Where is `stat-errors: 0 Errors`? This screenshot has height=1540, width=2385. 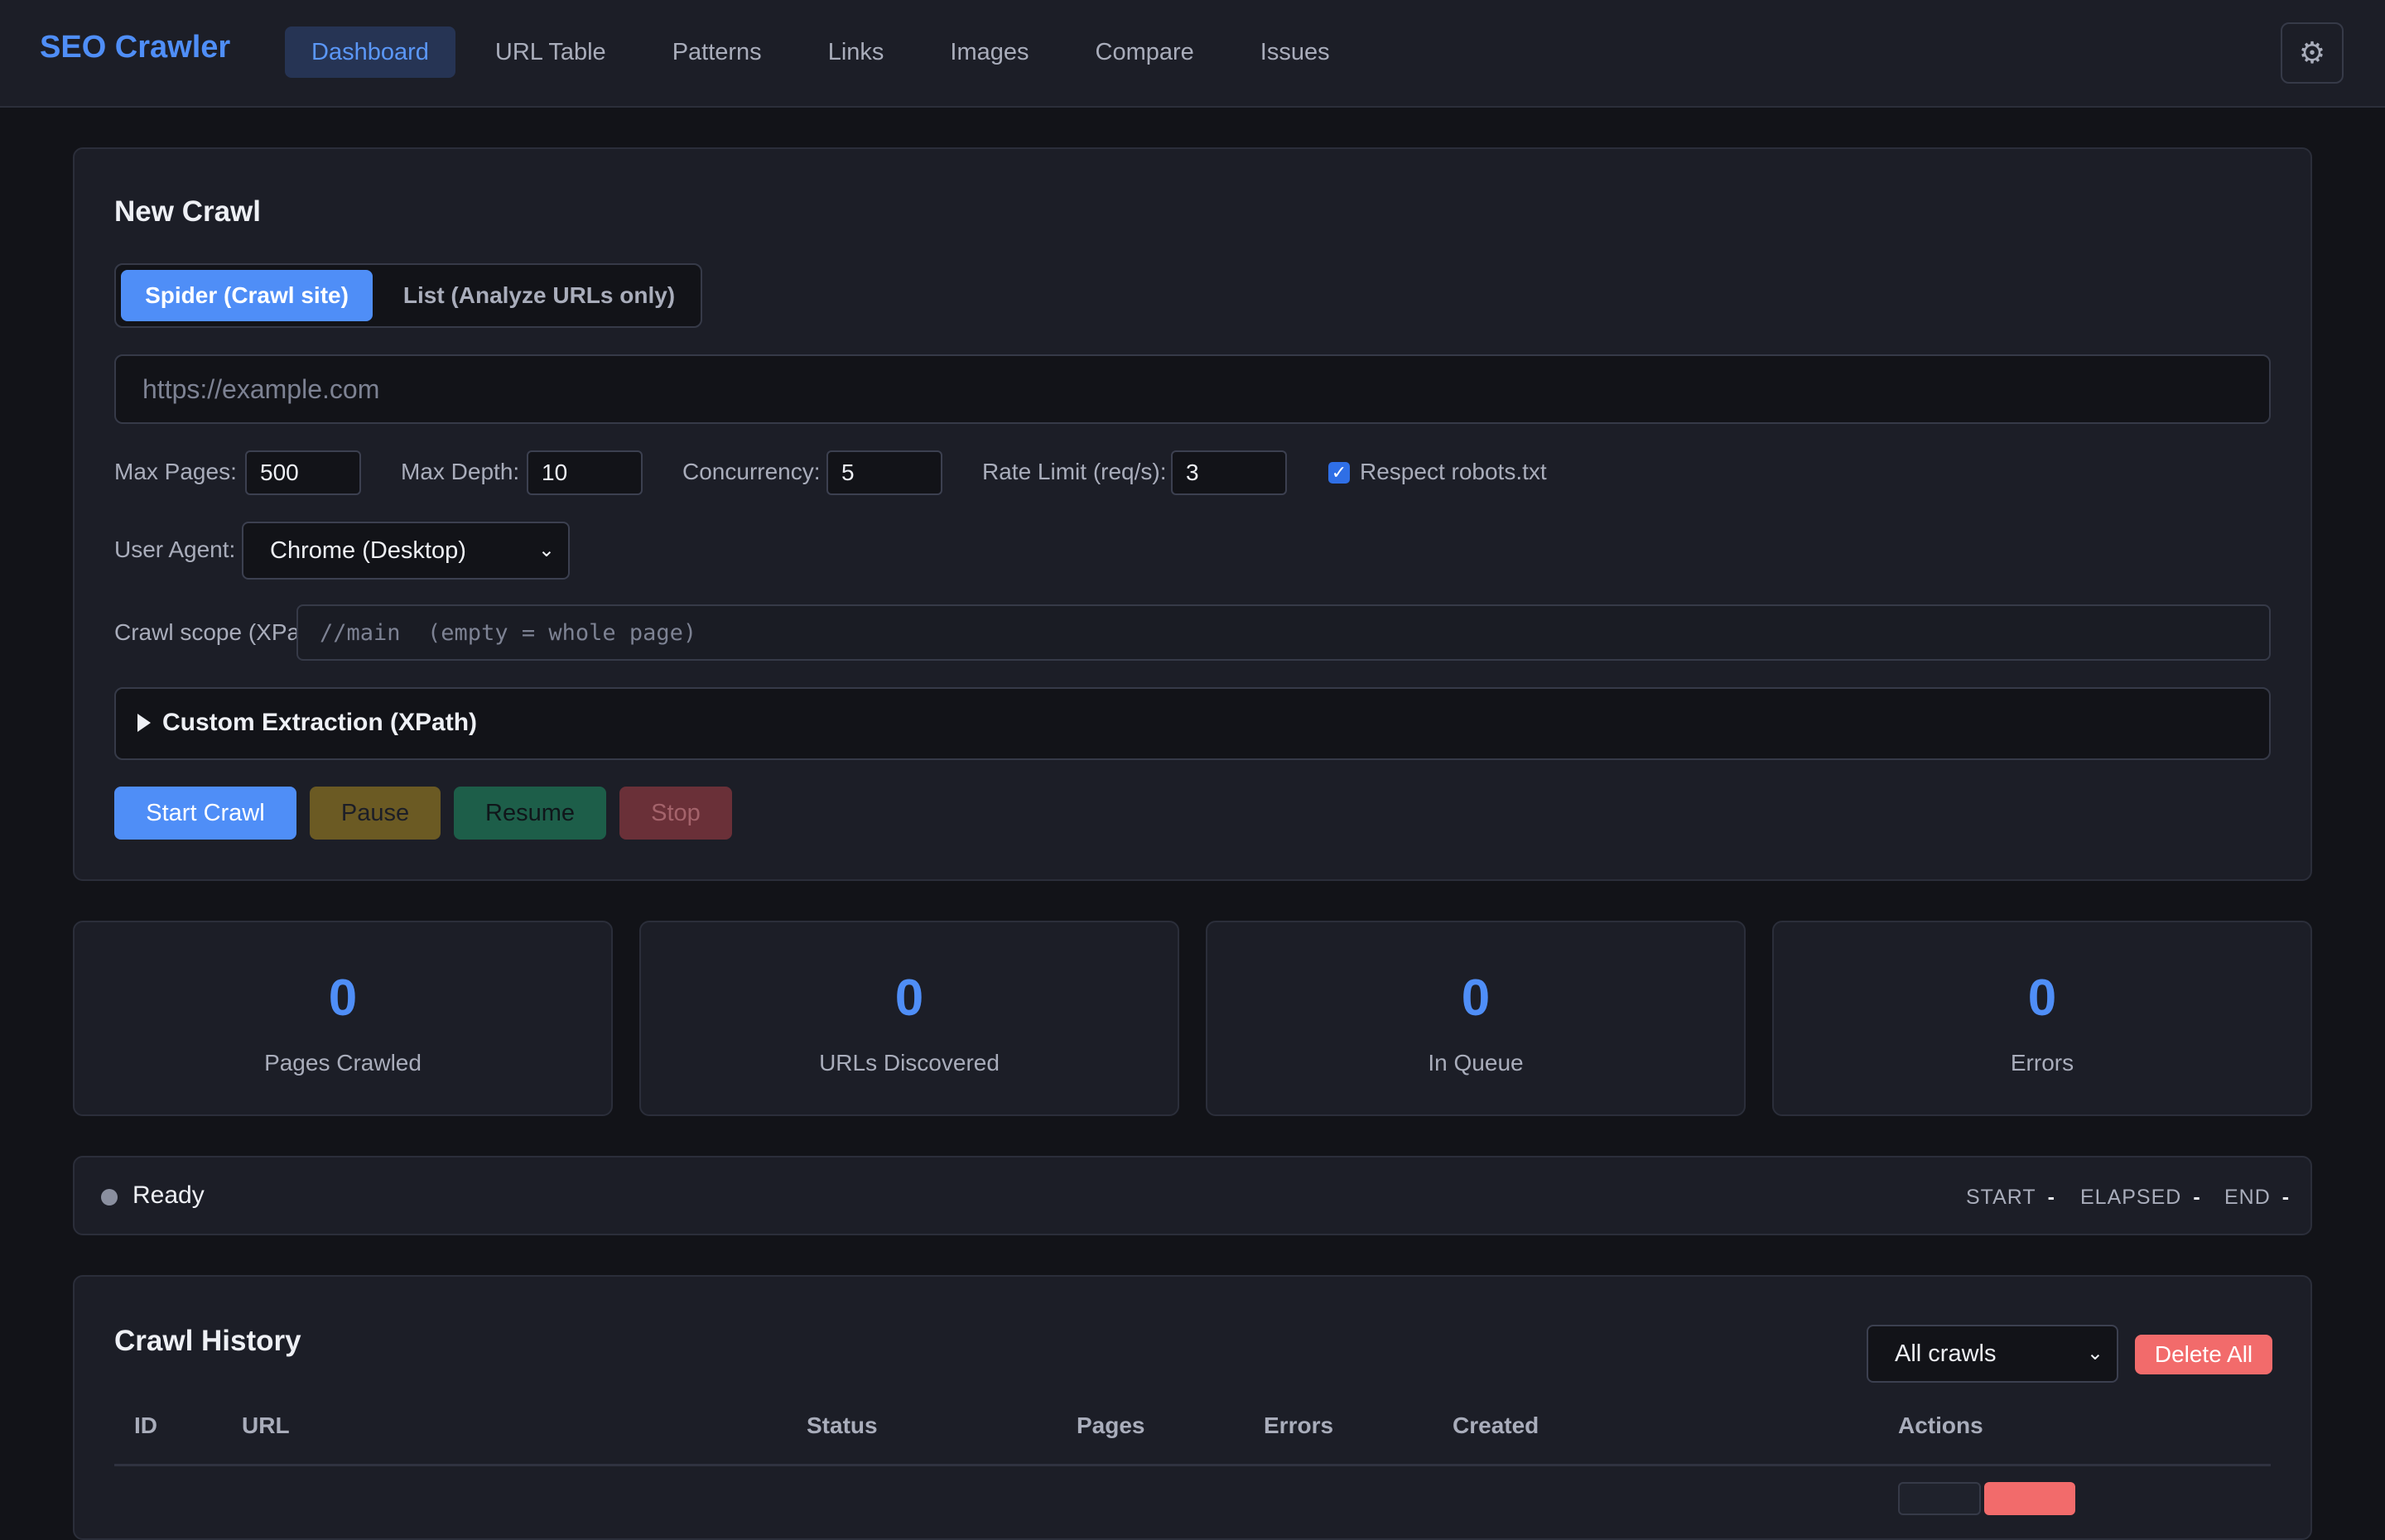
stat-errors: 0 Errors is located at coordinates (2042, 1019).